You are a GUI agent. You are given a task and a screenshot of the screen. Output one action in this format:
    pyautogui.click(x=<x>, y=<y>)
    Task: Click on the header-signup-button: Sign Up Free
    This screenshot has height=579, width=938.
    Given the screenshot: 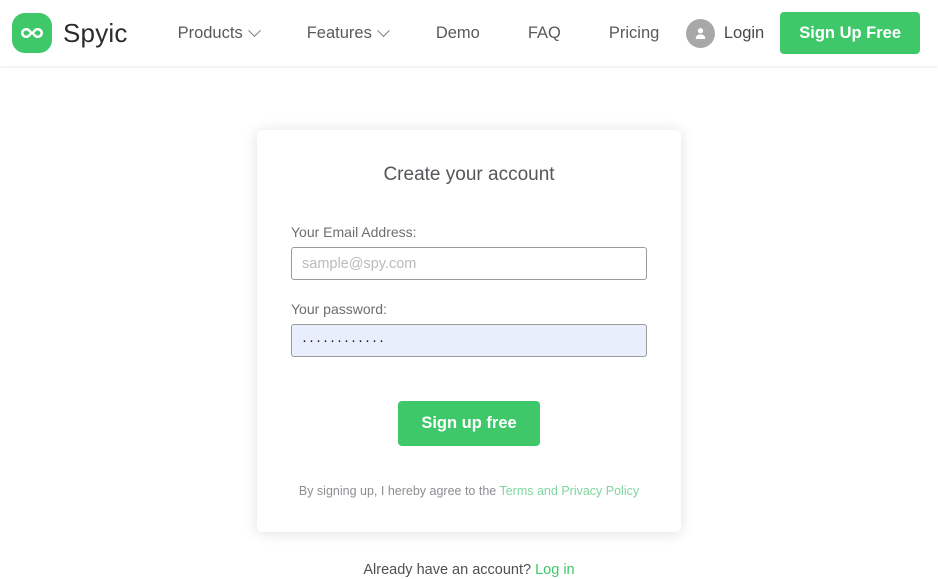 What is the action you would take?
    pyautogui.click(x=850, y=33)
    